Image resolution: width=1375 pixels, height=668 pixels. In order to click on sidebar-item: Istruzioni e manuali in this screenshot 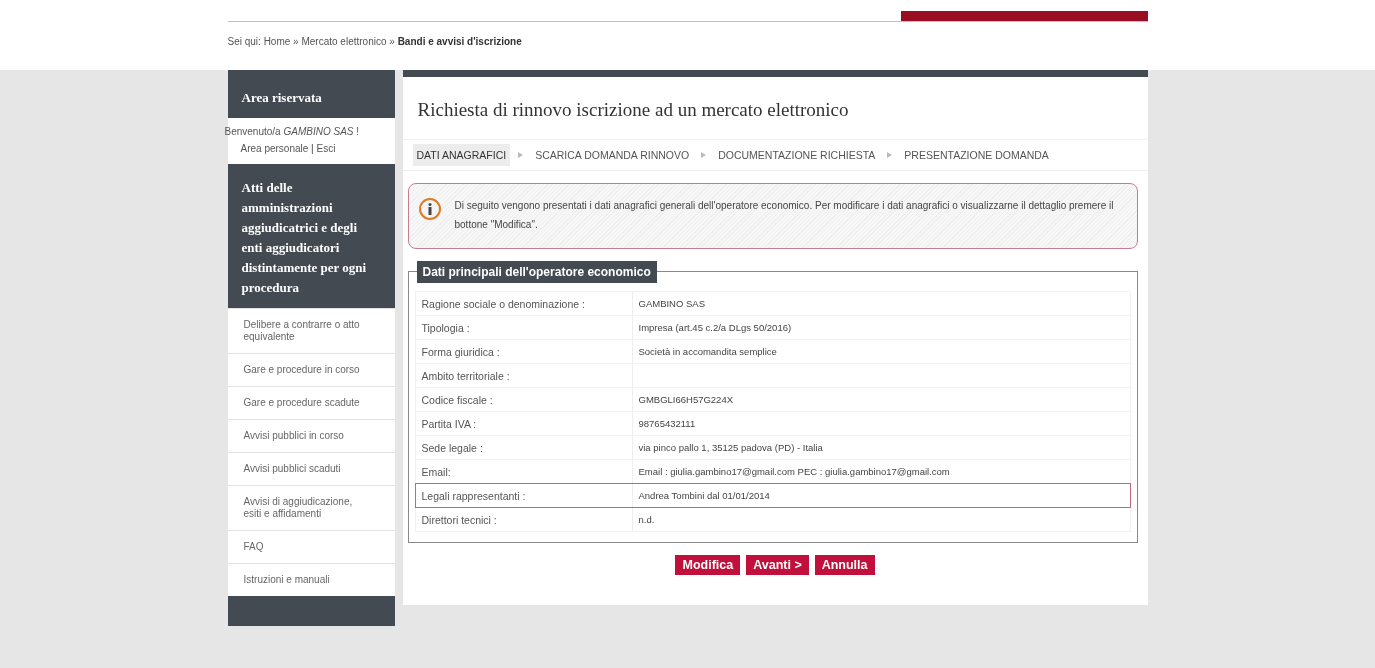, I will do `click(311, 579)`.